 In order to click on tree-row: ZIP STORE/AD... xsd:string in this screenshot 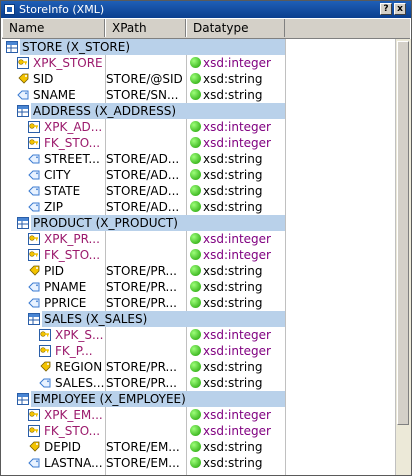, I will do `click(198, 207)`.